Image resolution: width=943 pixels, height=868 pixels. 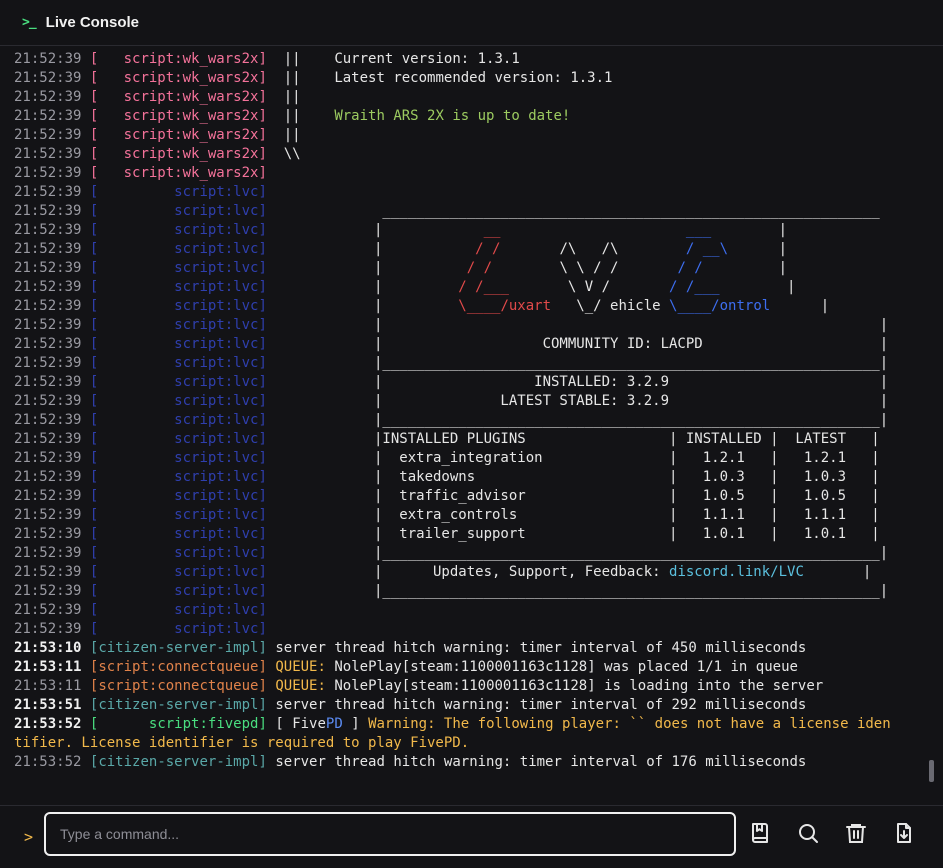 I want to click on scrollbar-thumb, so click(x=931, y=771).